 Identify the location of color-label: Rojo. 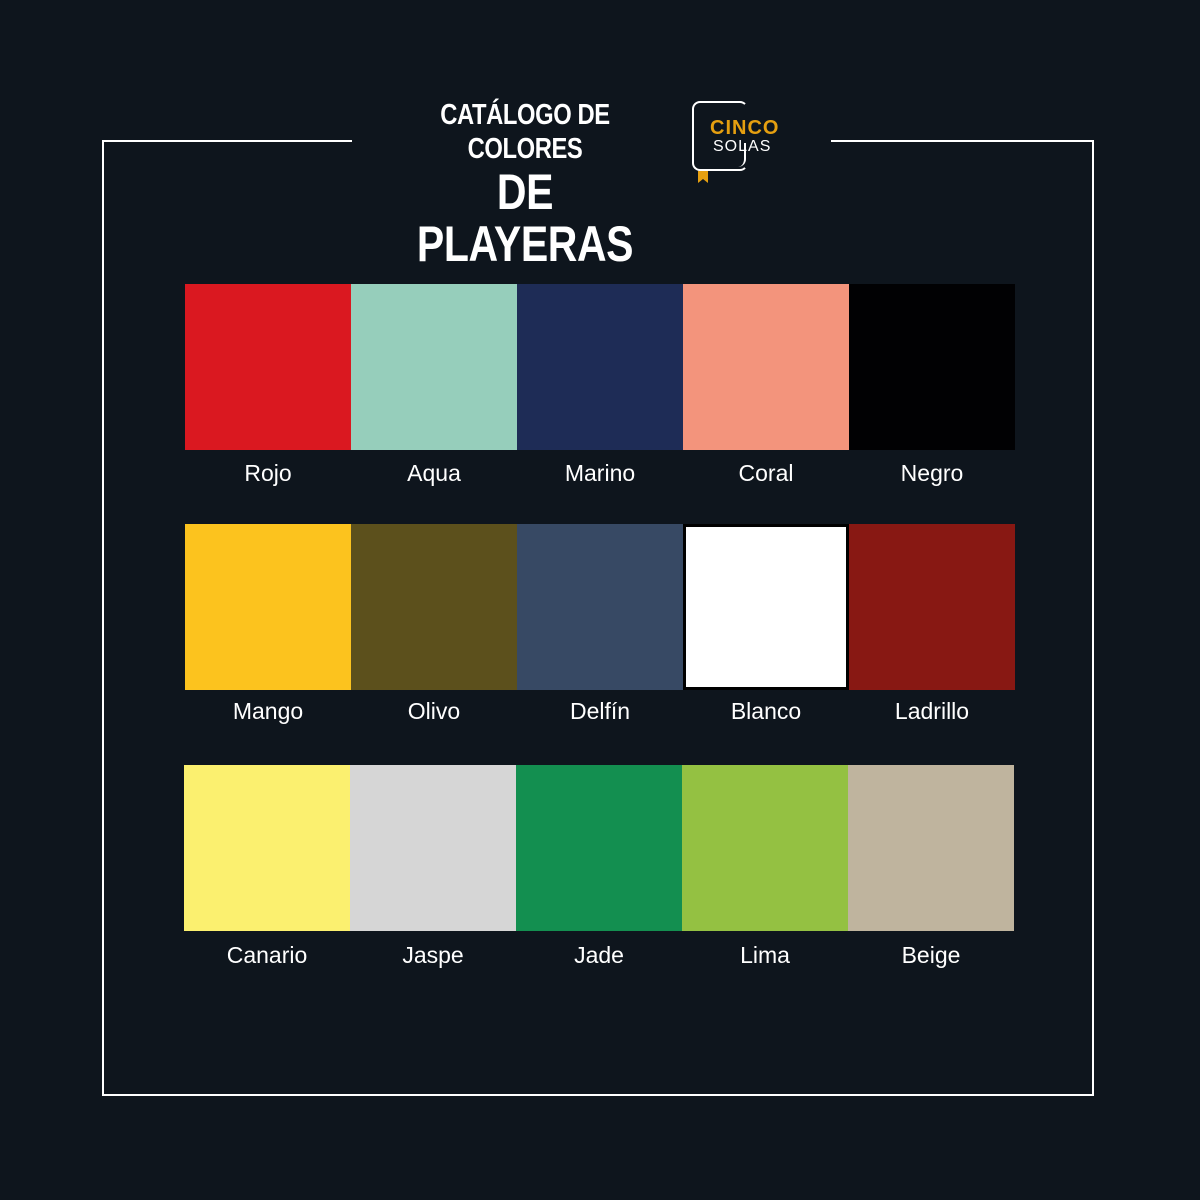
(268, 473).